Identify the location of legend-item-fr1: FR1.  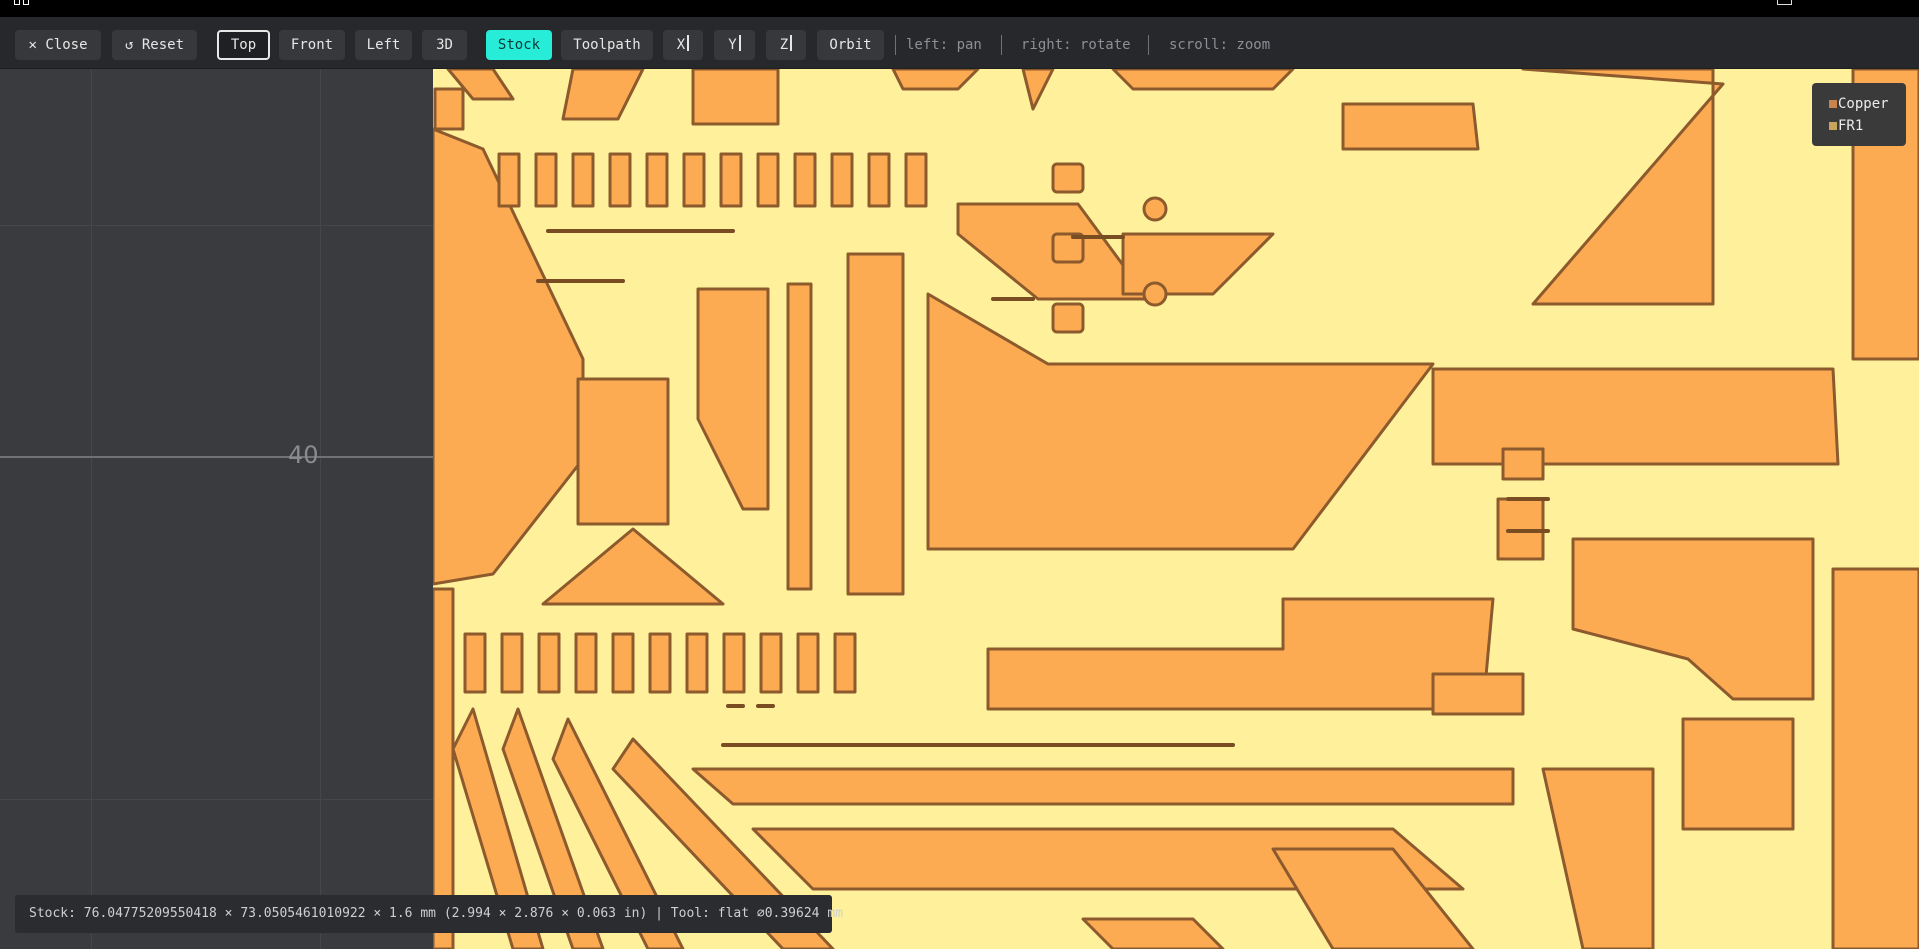
(1867, 126).